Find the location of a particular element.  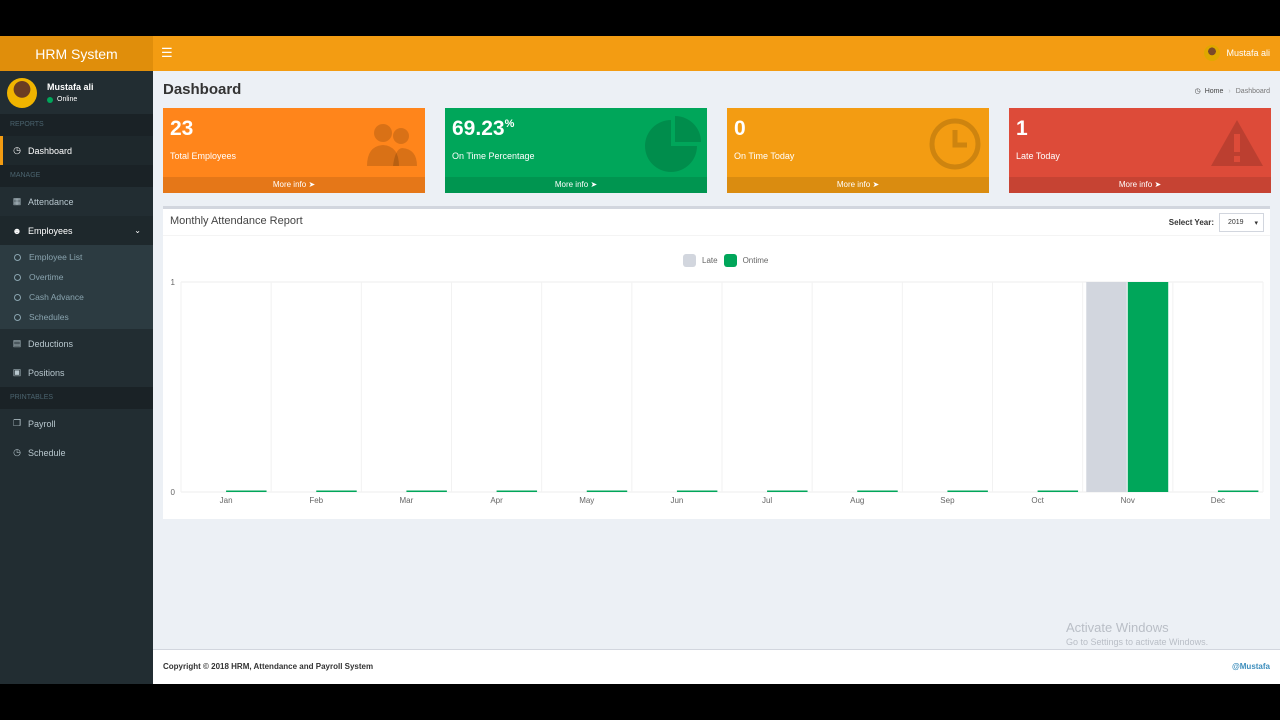

stat-value: 69.23% is located at coordinates (483, 128).